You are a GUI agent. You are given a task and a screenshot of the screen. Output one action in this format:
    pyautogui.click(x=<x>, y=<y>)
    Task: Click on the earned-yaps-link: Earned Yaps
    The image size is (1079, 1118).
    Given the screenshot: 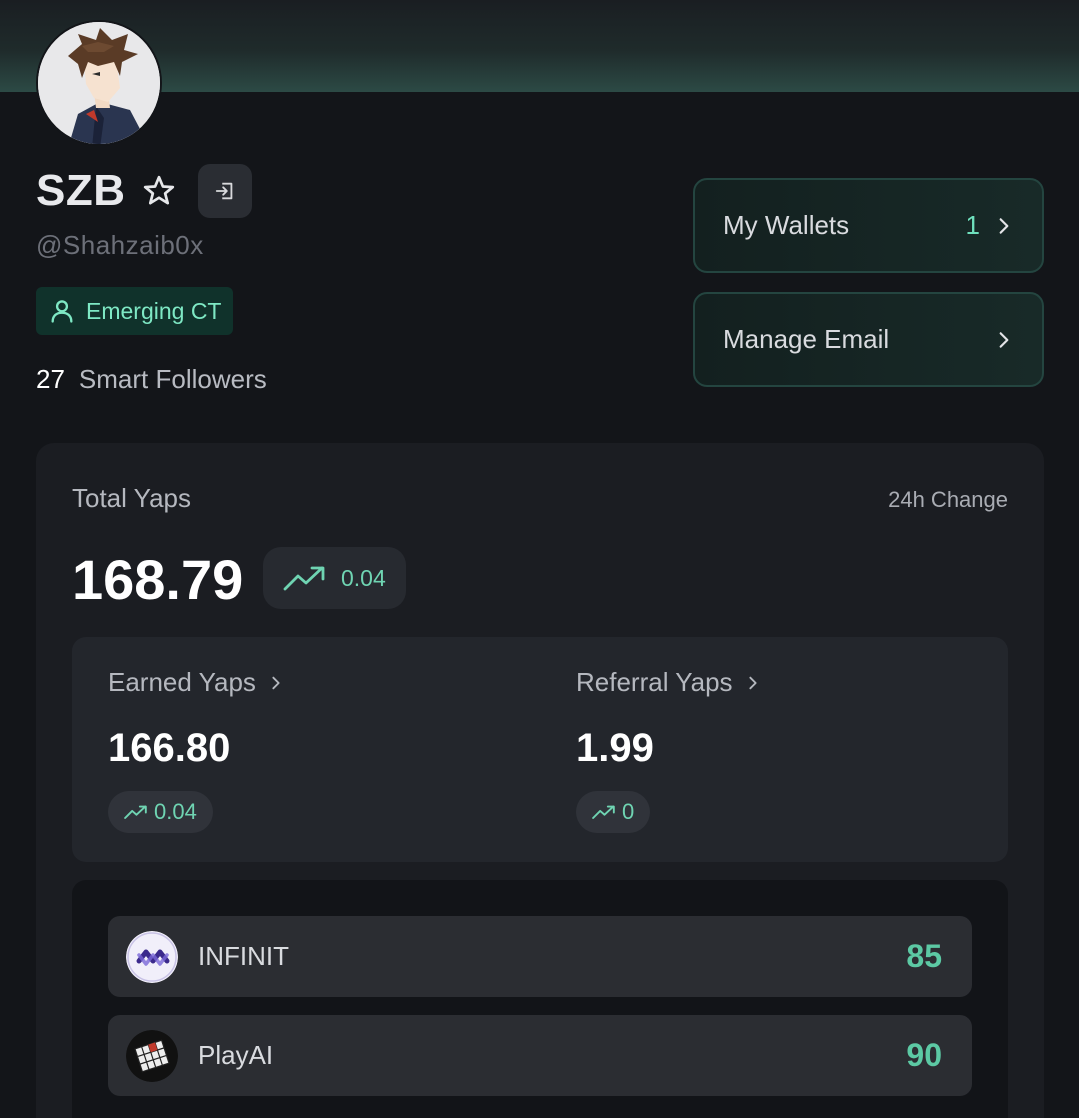 What is the action you would take?
    pyautogui.click(x=196, y=682)
    